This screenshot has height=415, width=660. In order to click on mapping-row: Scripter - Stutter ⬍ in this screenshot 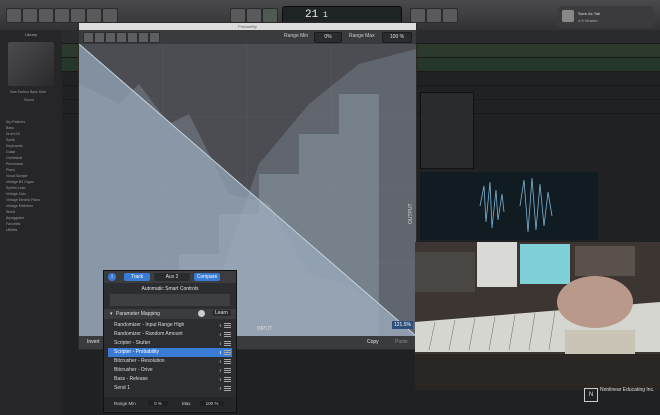, I will do `click(170, 343)`.